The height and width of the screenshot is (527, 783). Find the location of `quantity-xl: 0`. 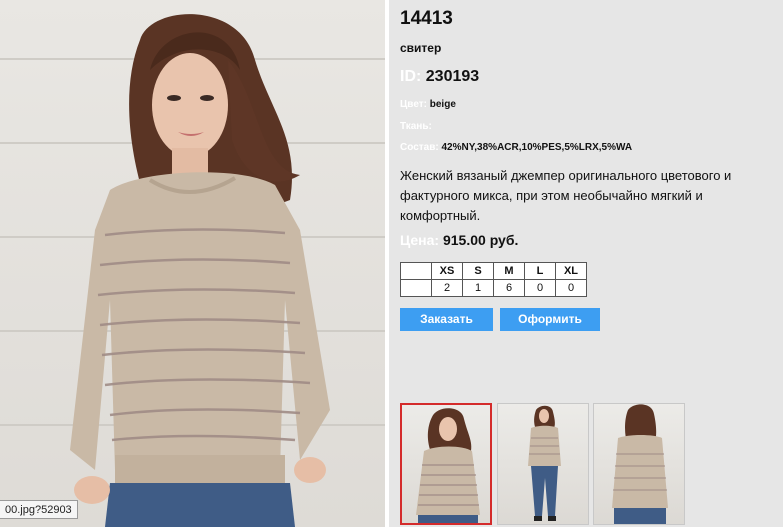

quantity-xl: 0 is located at coordinates (571, 288).